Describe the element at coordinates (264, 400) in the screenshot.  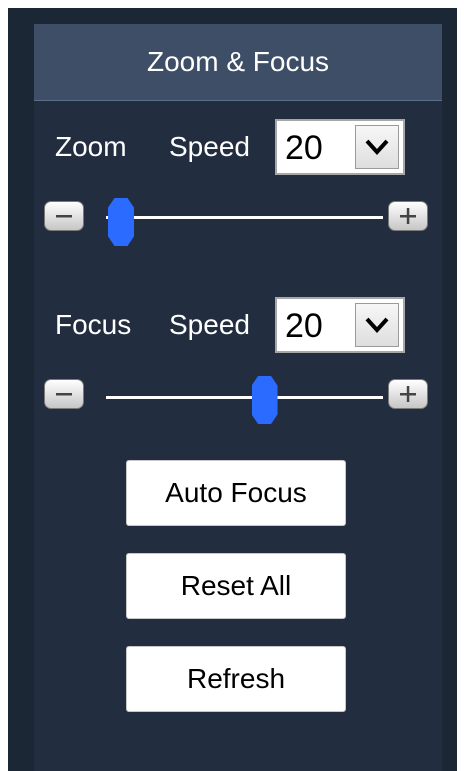
I see `focus-slider-thumb` at that location.